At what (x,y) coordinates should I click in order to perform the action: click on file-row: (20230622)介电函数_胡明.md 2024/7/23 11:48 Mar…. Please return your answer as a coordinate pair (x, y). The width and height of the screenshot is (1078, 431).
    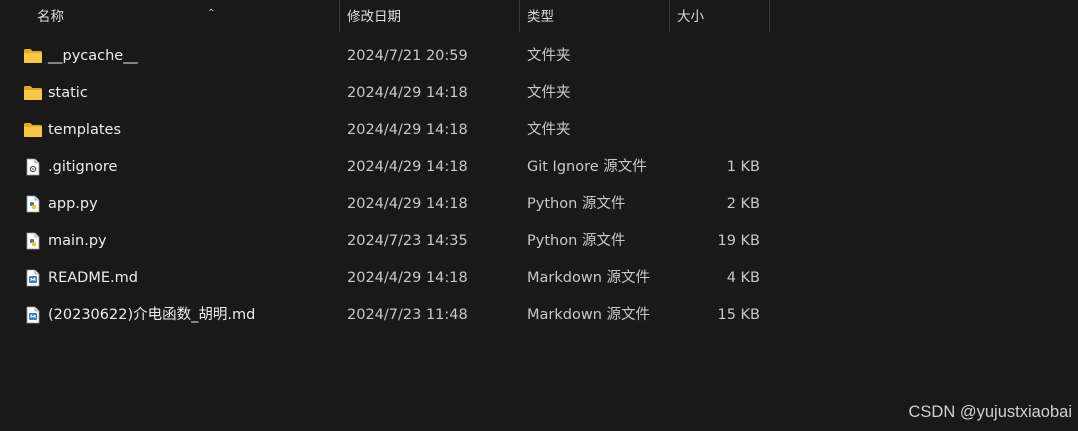
    Looking at the image, I should click on (385, 315).